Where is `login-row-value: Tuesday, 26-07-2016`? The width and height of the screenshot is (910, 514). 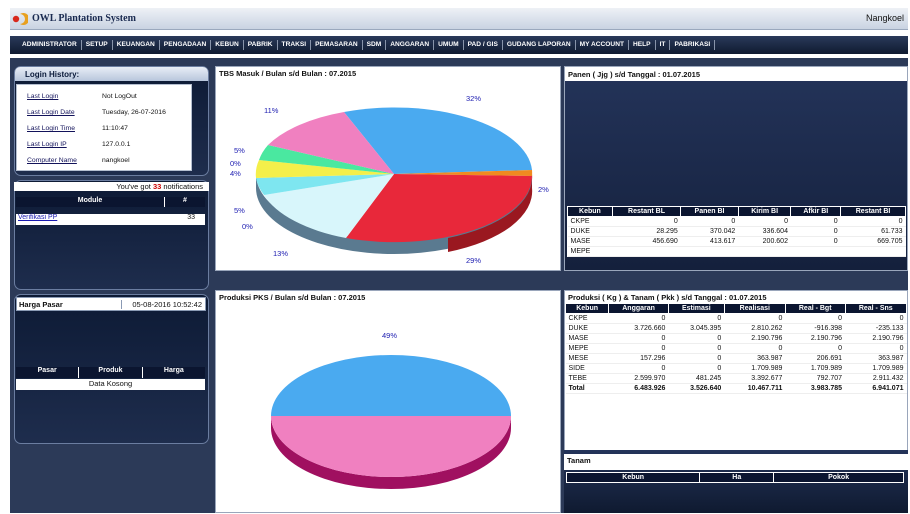 login-row-value: Tuesday, 26-07-2016 is located at coordinates (134, 112).